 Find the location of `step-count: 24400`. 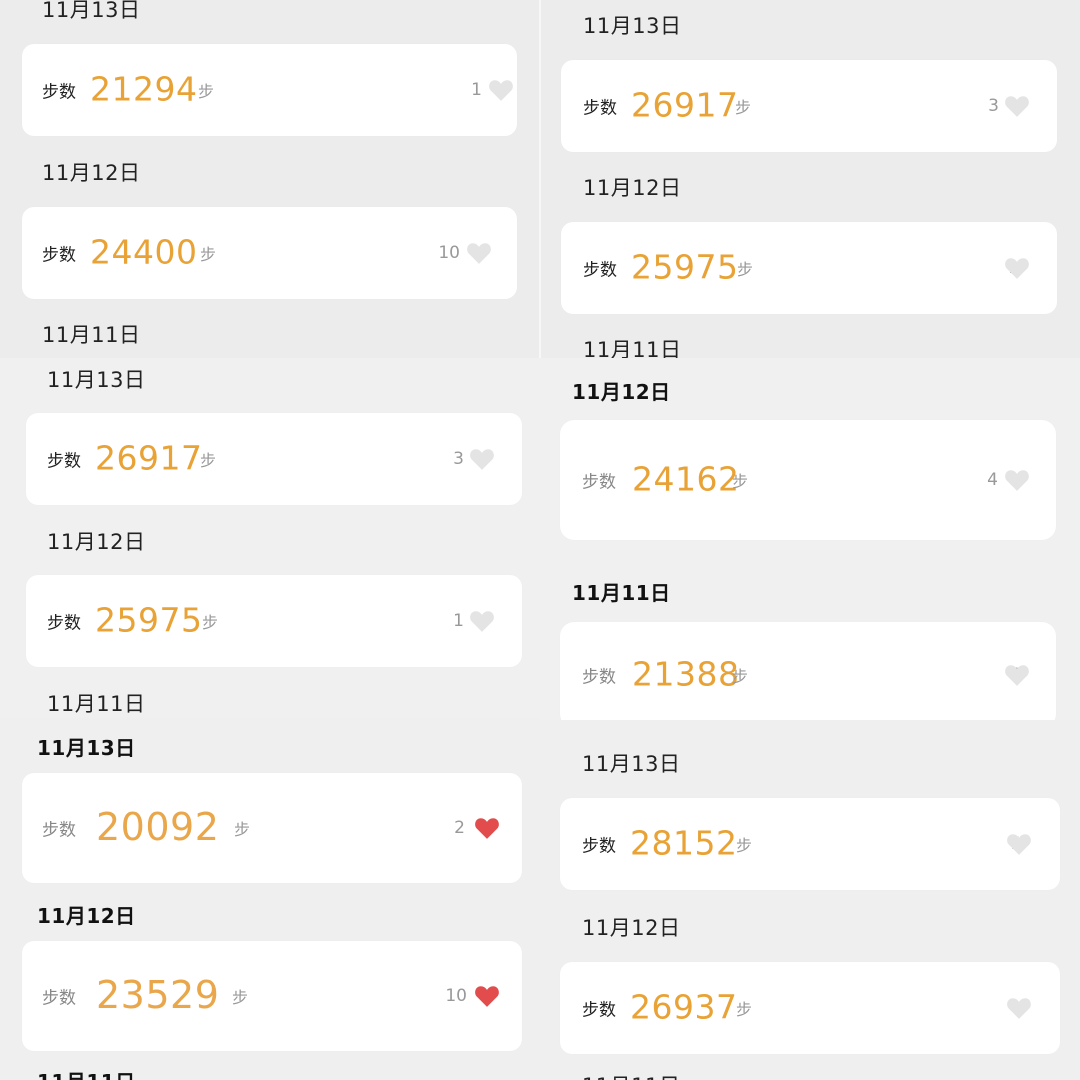

step-count: 24400 is located at coordinates (144, 252).